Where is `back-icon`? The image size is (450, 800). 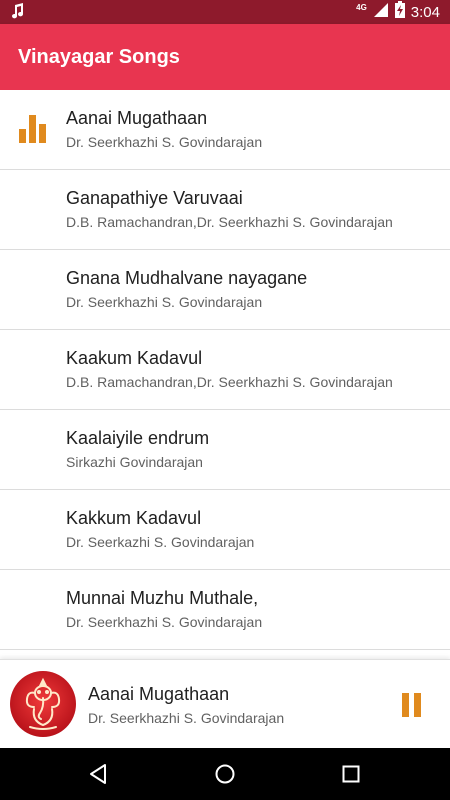 back-icon is located at coordinates (98, 777).